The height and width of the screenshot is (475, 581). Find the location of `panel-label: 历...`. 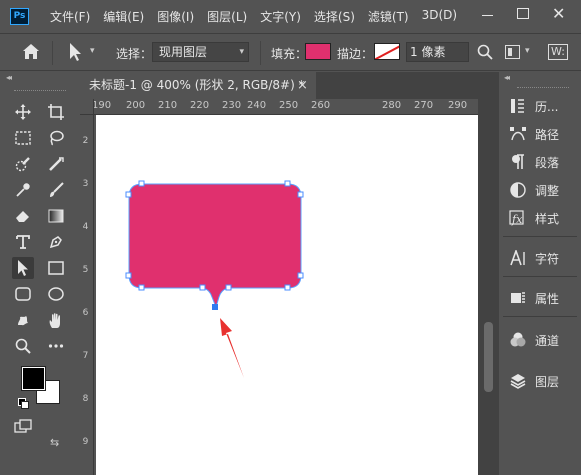

panel-label: 历... is located at coordinates (547, 106).